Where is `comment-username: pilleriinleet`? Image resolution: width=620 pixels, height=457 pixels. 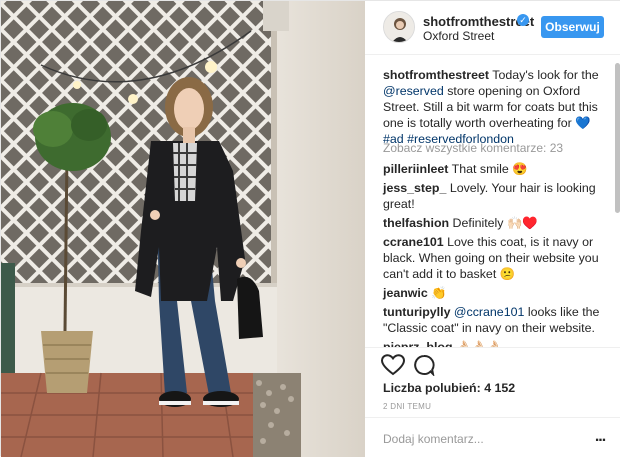
comment-username: pilleriinleet is located at coordinates (415, 169).